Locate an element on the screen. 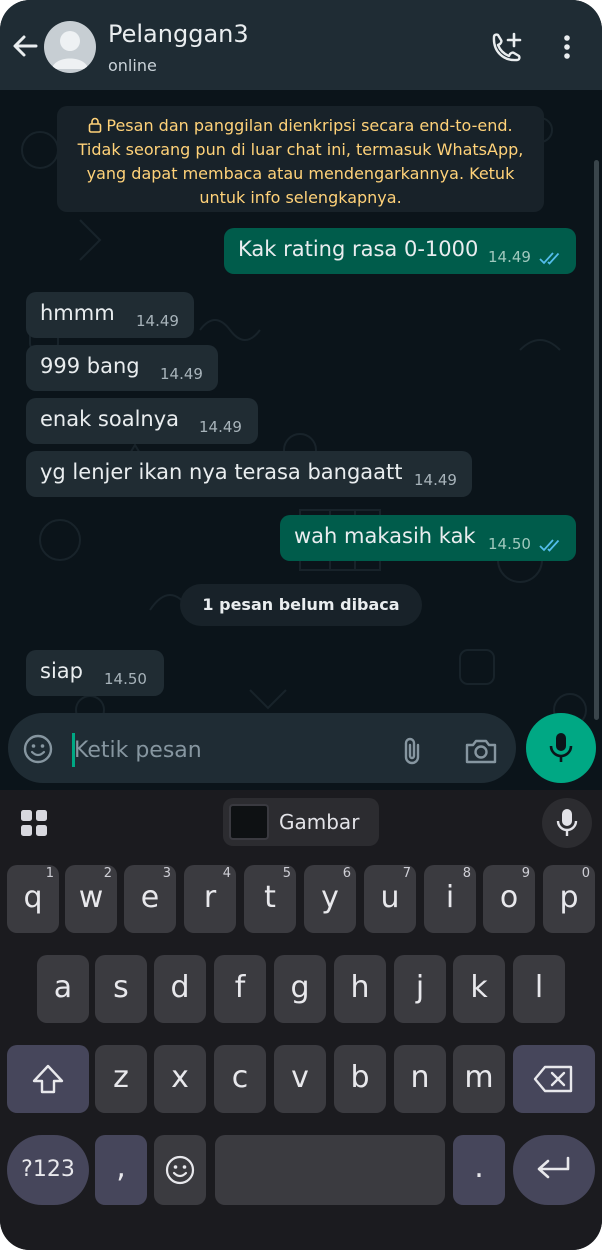  voice-typing-button is located at coordinates (567, 823).